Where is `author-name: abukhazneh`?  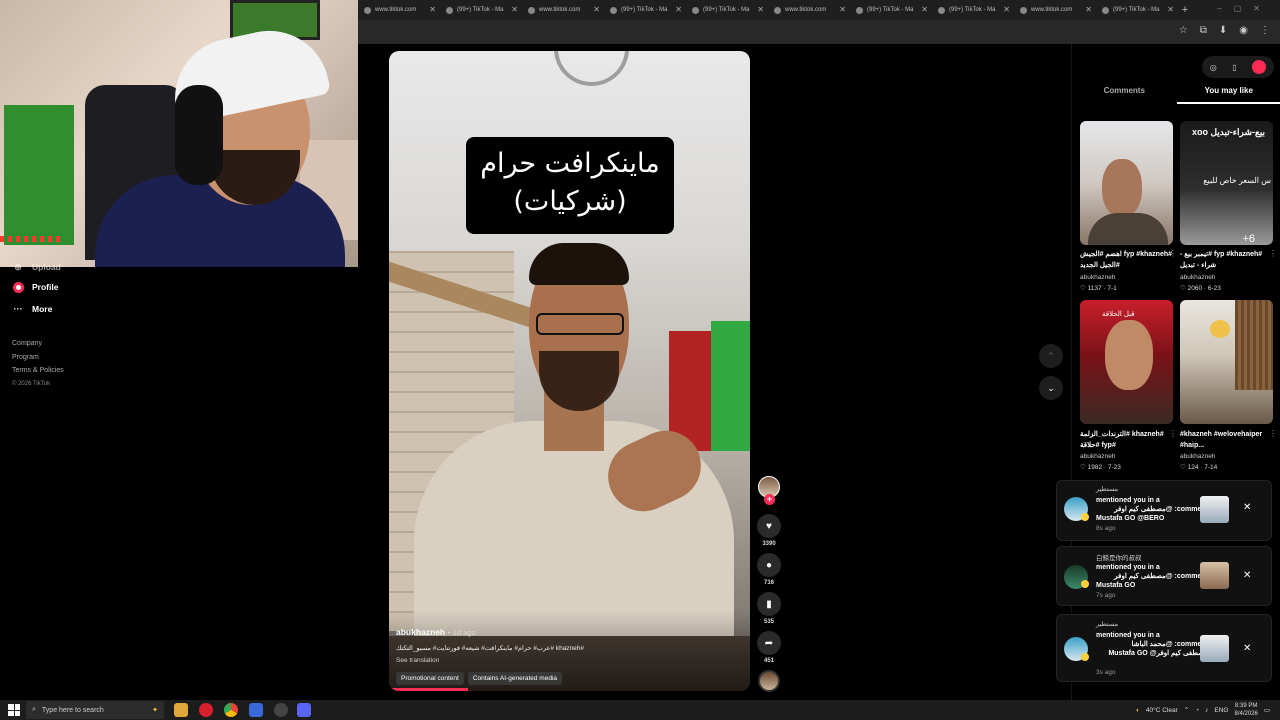
author-name: abukhazneh is located at coordinates (420, 632).